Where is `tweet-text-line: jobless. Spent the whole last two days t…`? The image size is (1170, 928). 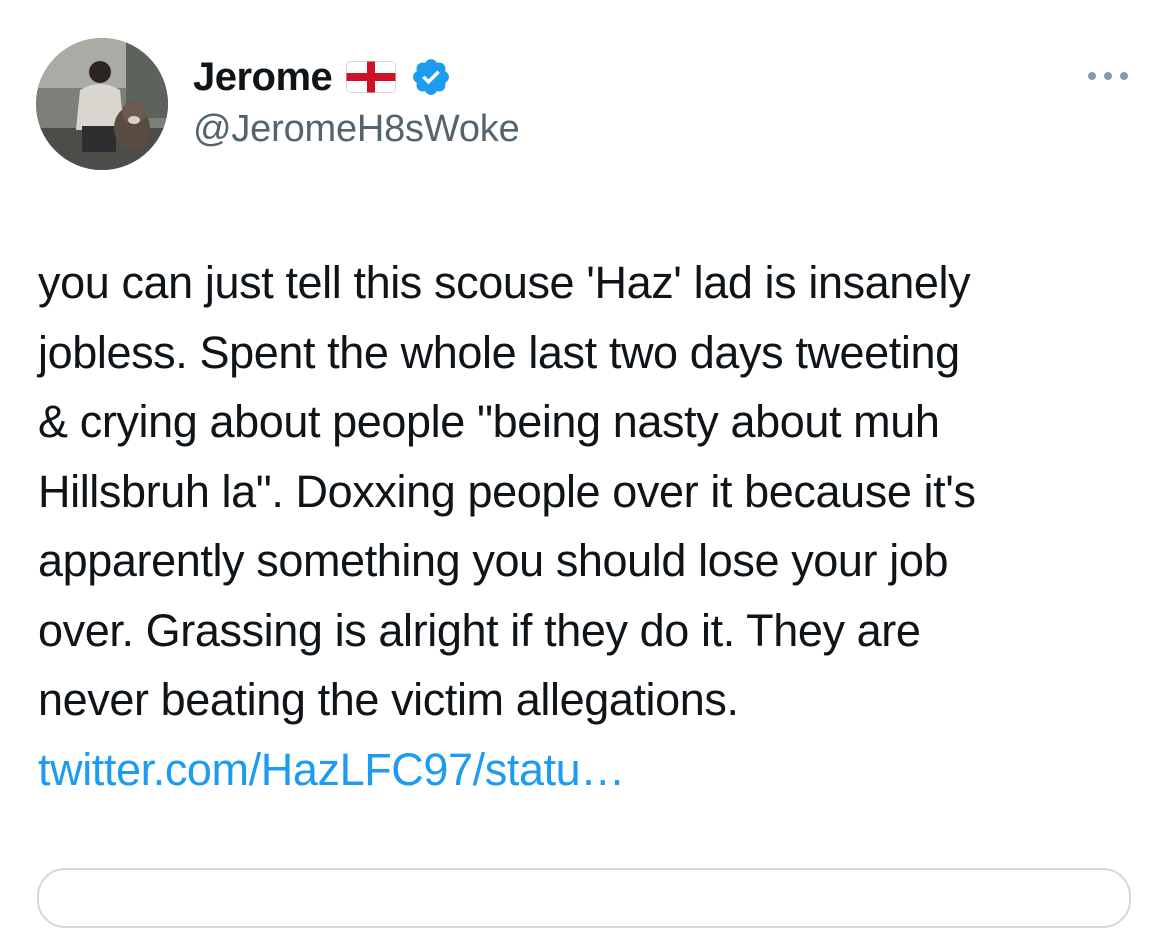 tweet-text-line: jobless. Spent the whole last two days t… is located at coordinates (499, 352).